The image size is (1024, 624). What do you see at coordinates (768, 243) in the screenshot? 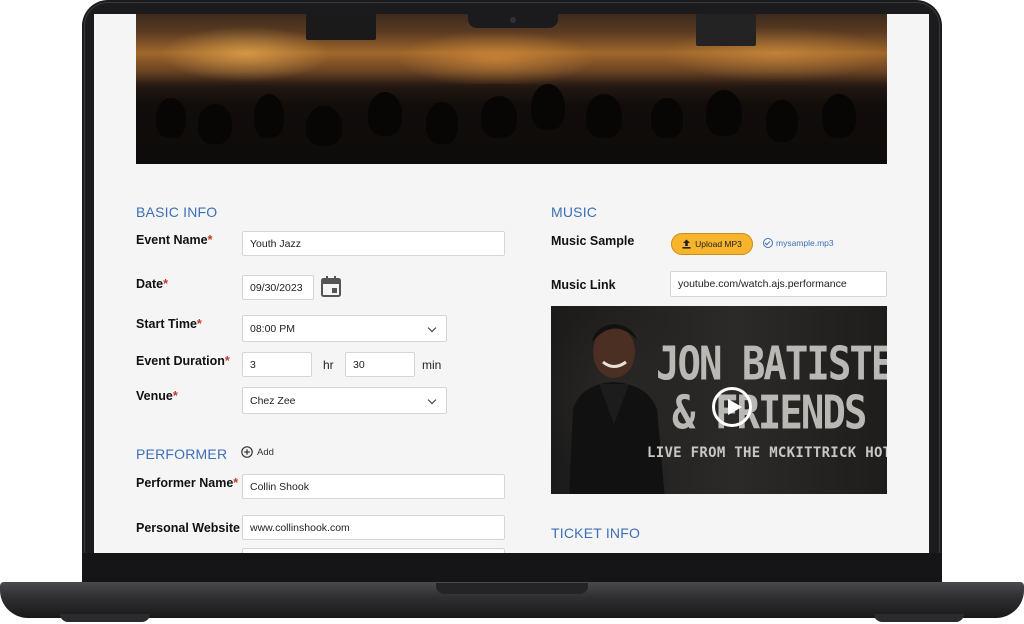
I see `check-circle-icon` at bounding box center [768, 243].